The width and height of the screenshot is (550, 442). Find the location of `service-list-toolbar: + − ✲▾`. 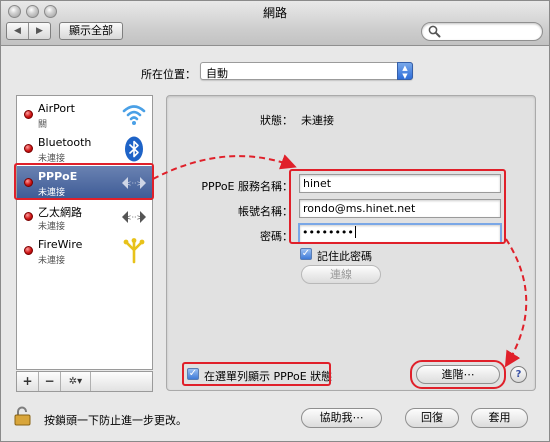

service-list-toolbar: + − ✲▾ is located at coordinates (84, 381).